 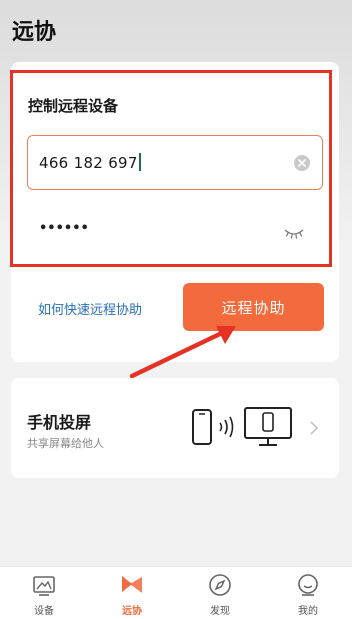 I want to click on compass-icon, so click(x=220, y=585).